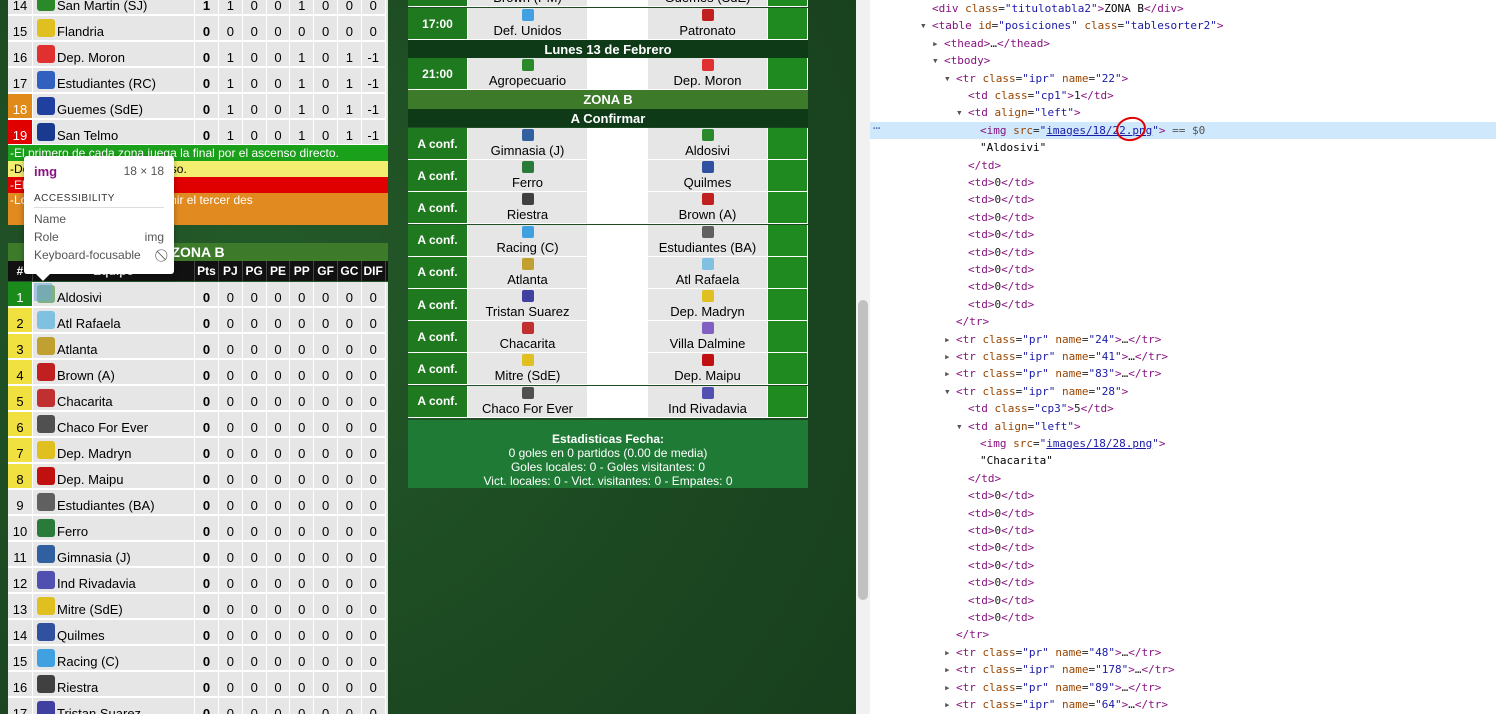 This screenshot has height=714, width=1496. Describe the element at coordinates (1183, 669) in the screenshot. I see `dom-line: ▸ <tr class="ipr" name="178">…</tr>` at that location.